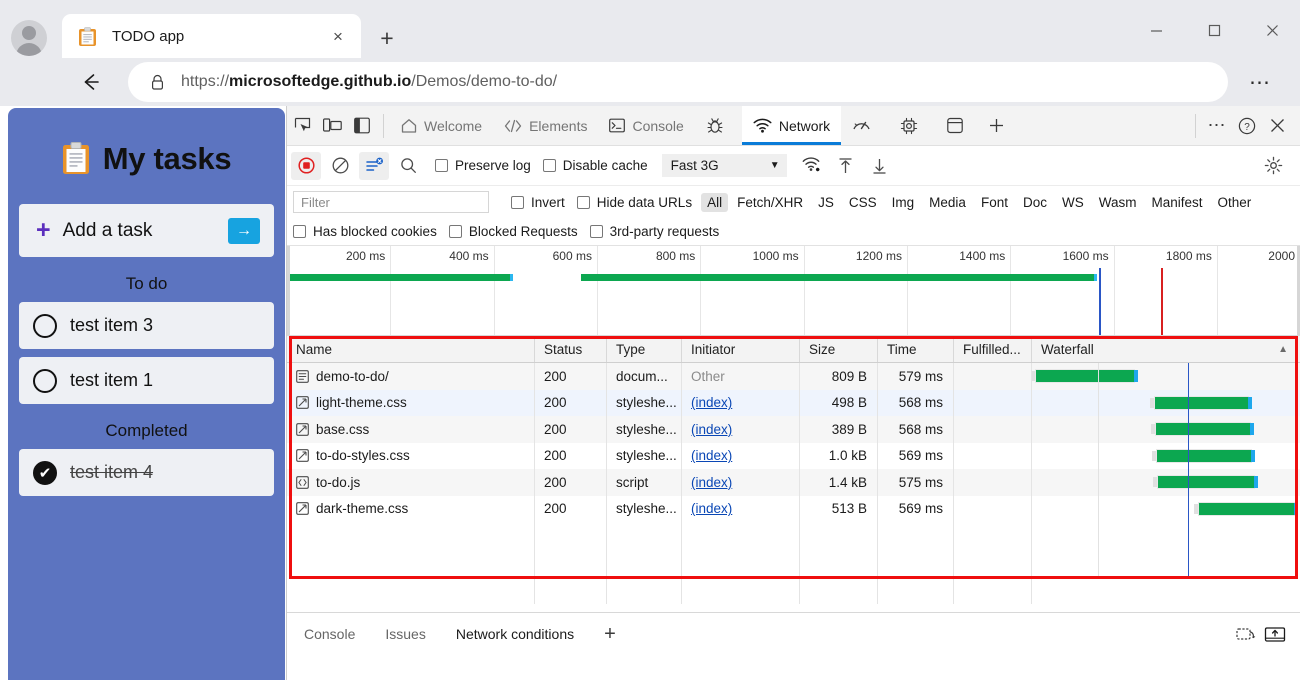  I want to click on tab-performance, so click(865, 125).